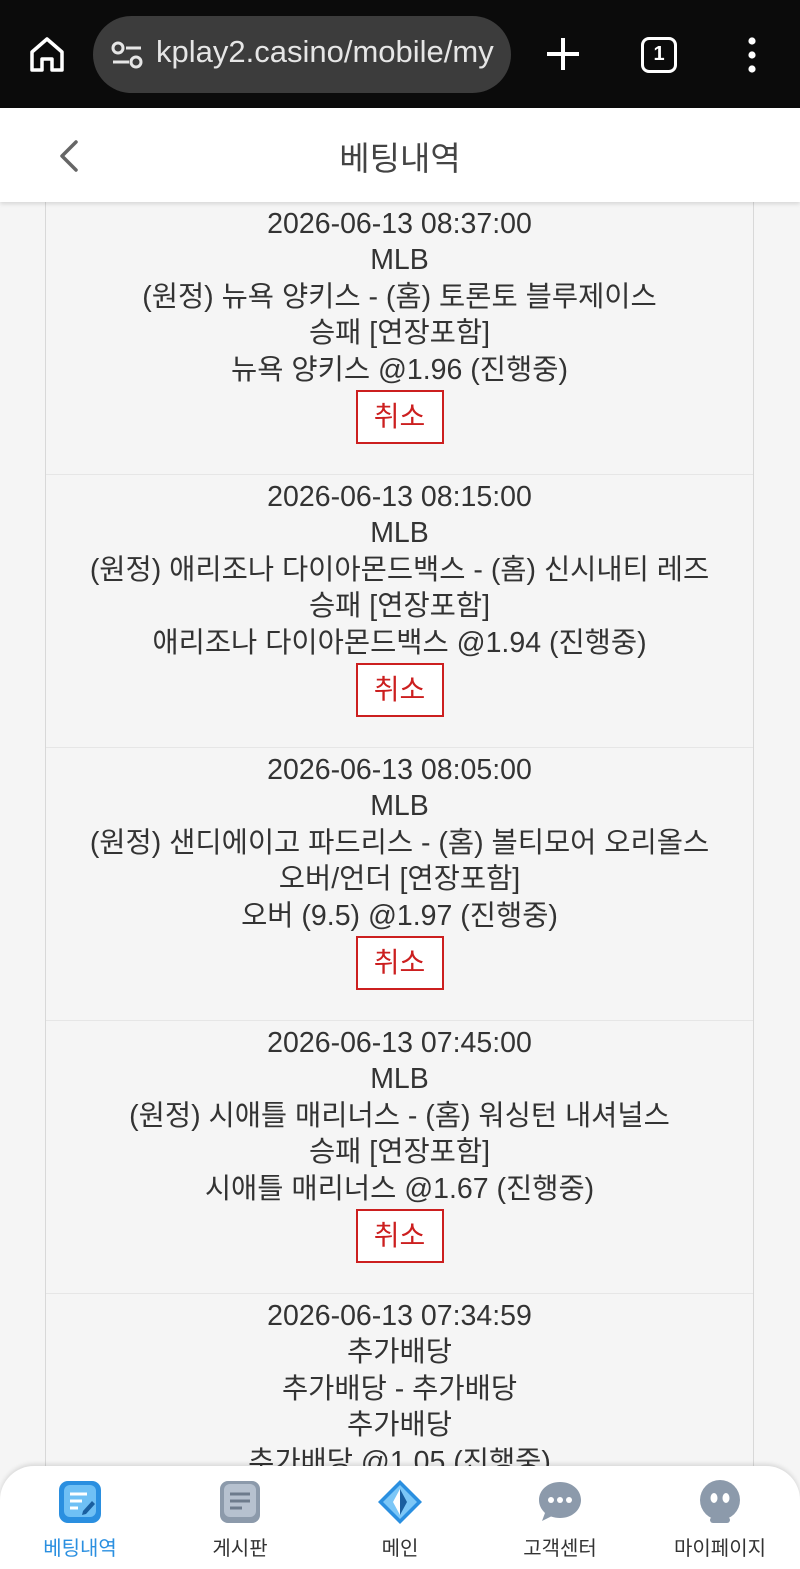 The height and width of the screenshot is (1569, 800). I want to click on nav-item-bet-history: 베팅내역, so click(80, 1517).